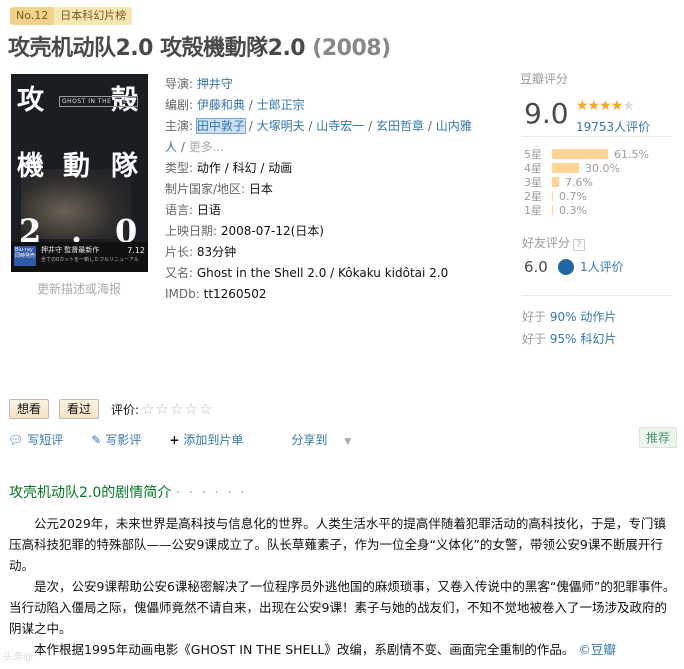  I want to click on imdb-value: tt1260502, so click(235, 294).